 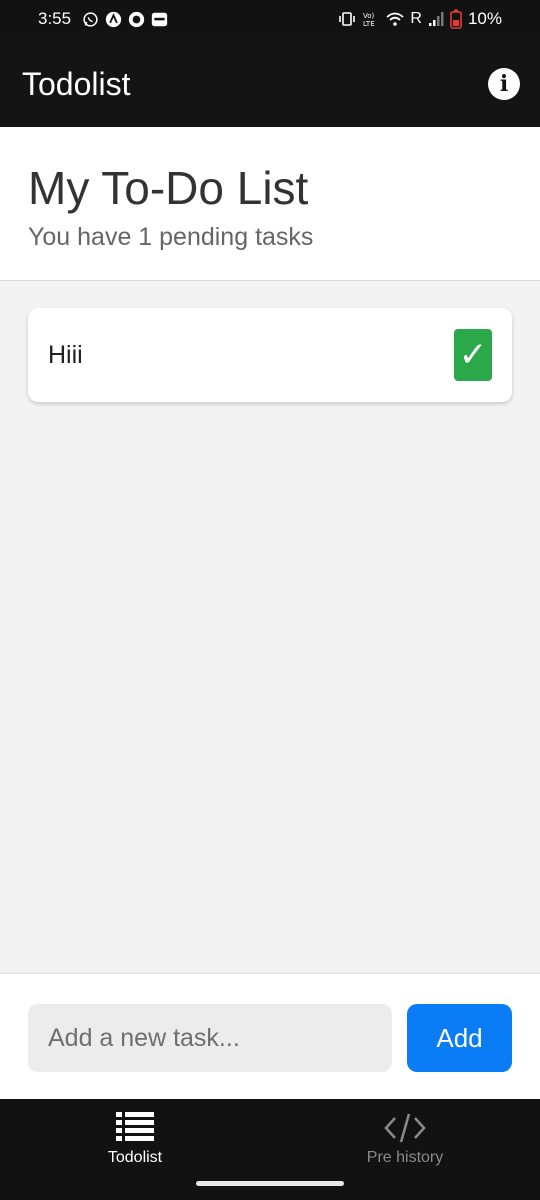 What do you see at coordinates (484, 18) in the screenshot?
I see `battery-percentage: 10%` at bounding box center [484, 18].